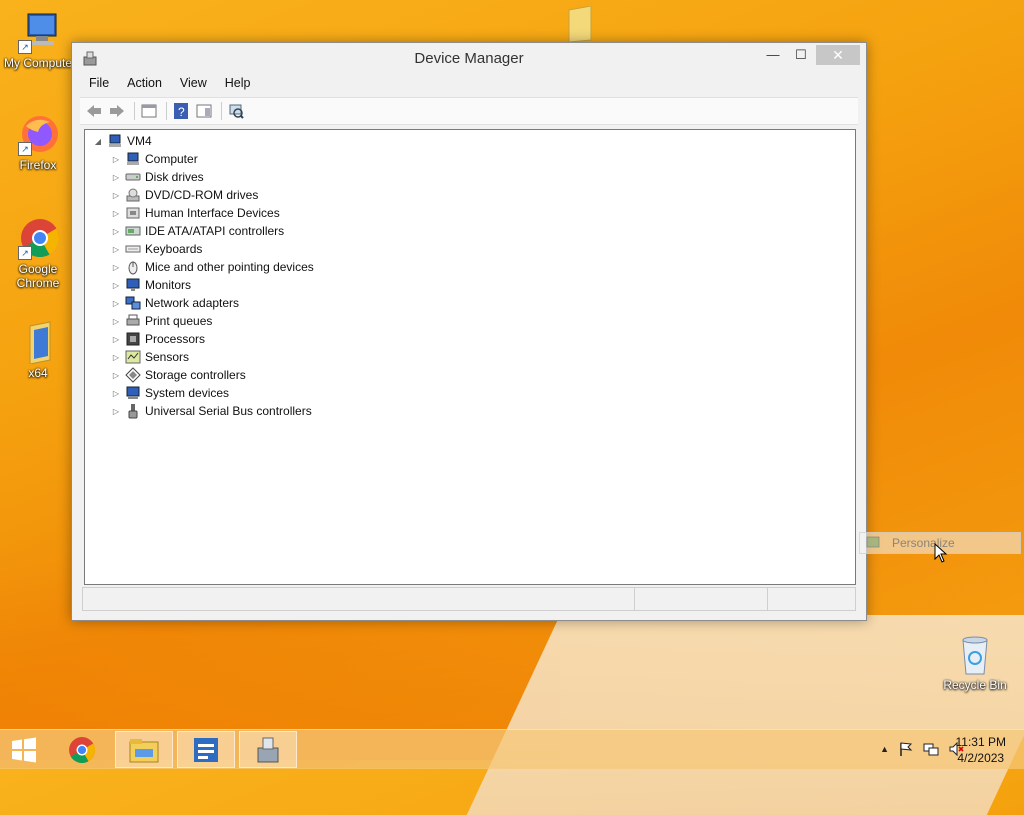  I want to click on tree-item-label: Keyboards, so click(174, 249).